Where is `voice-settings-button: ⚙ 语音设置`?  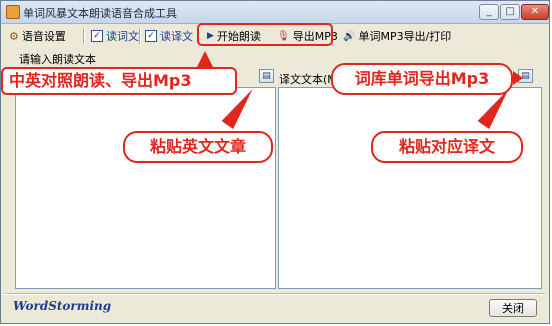
voice-settings-button: ⚙ 语音设置 is located at coordinates (37, 36).